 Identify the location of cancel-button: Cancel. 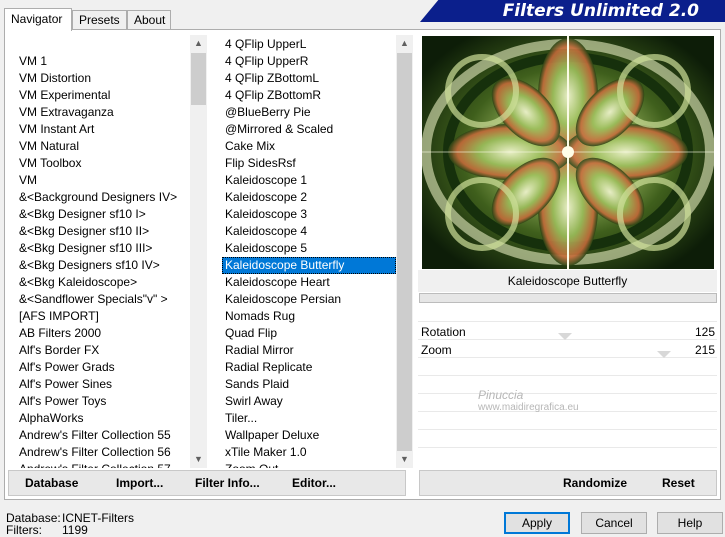
(614, 523).